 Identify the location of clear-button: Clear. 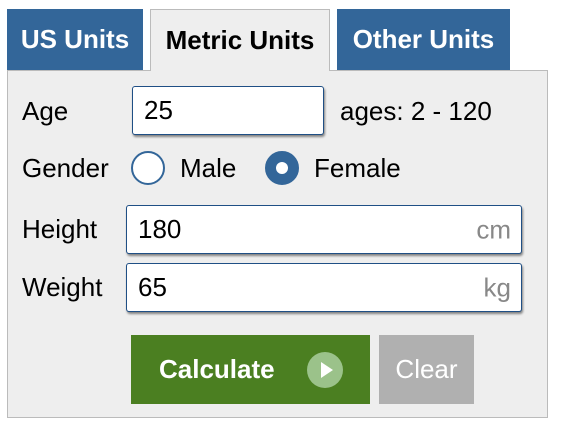
(426, 369).